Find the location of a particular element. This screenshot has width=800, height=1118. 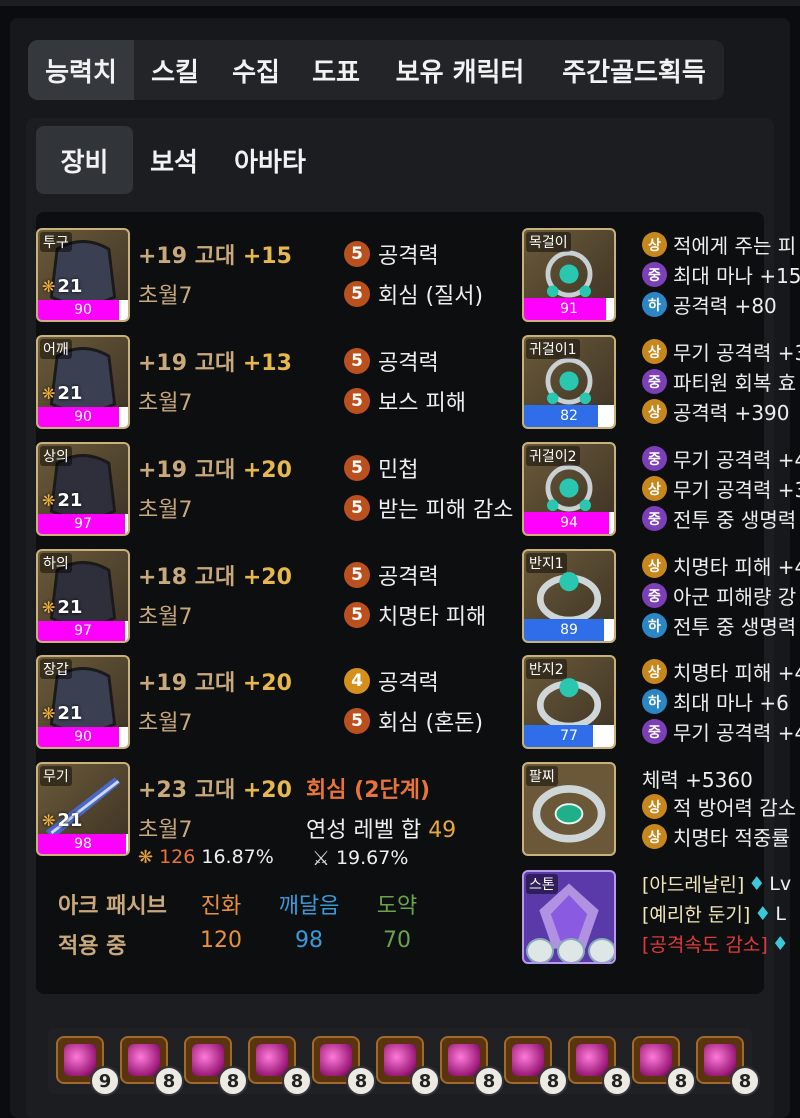

item-name: +18 고대 +20 is located at coordinates (215, 575).